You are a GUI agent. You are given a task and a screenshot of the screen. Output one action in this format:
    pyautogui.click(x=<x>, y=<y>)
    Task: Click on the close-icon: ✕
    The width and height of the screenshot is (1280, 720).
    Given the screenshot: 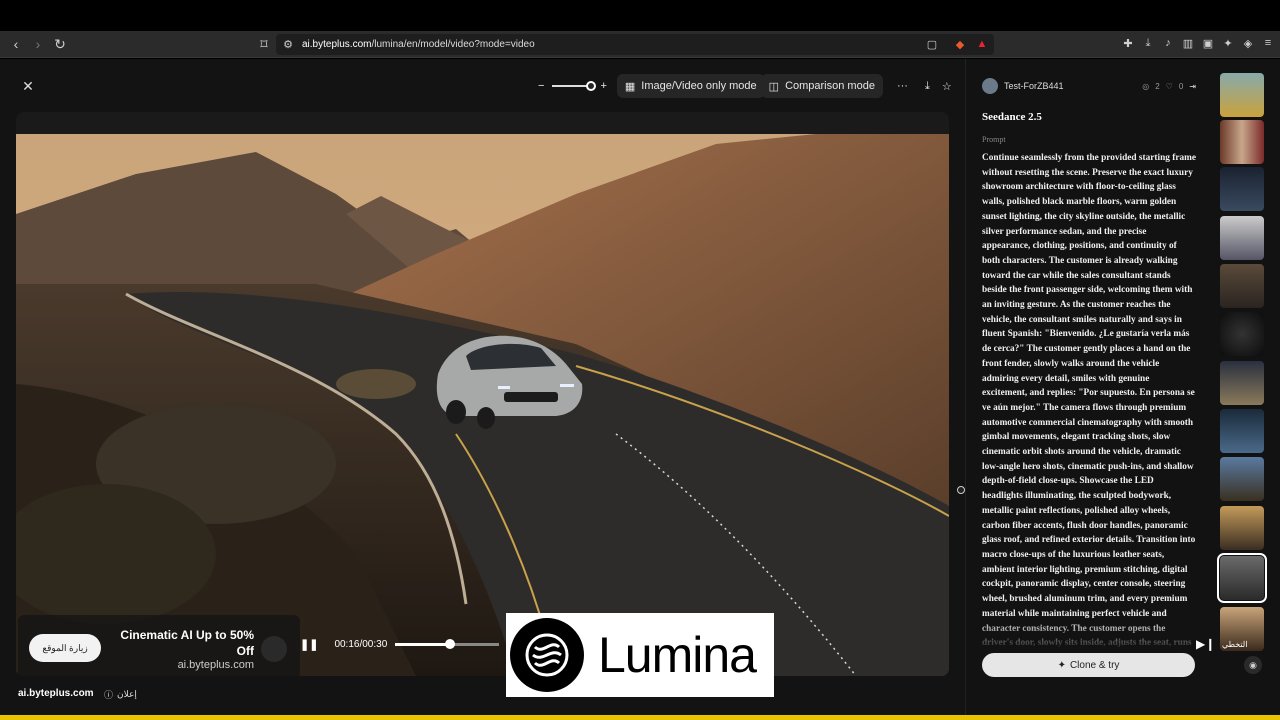 What is the action you would take?
    pyautogui.click(x=28, y=86)
    